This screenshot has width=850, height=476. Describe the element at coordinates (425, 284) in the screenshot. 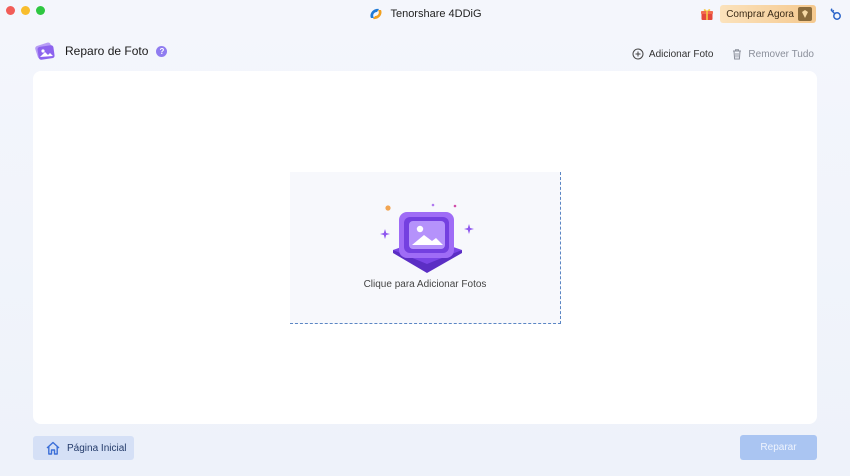

I see `dropzone-label: Clique para Adicionar Fotos` at that location.